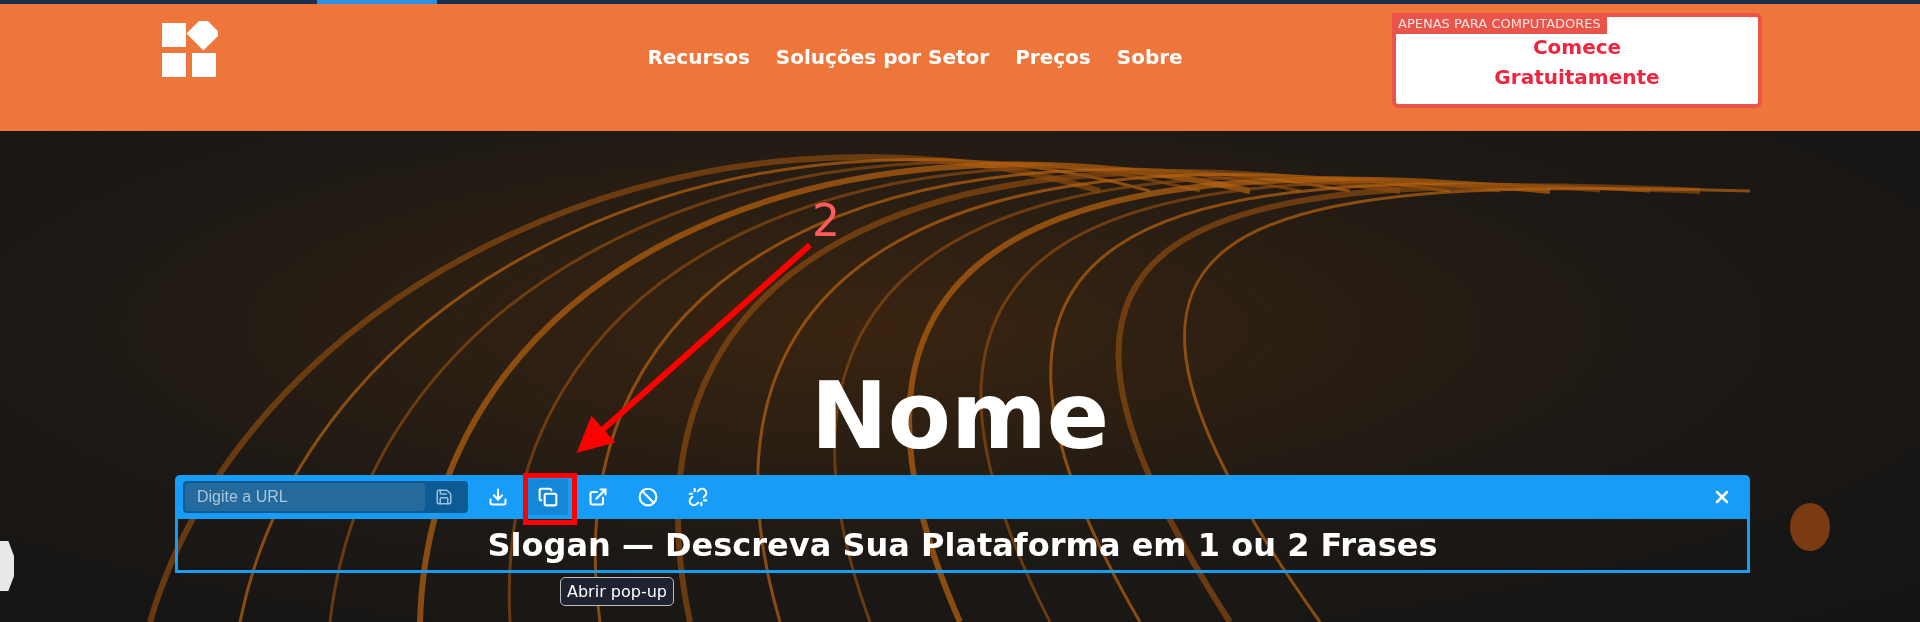 Image resolution: width=1920 pixels, height=622 pixels. Describe the element at coordinates (444, 497) in the screenshot. I see `save-icon` at that location.